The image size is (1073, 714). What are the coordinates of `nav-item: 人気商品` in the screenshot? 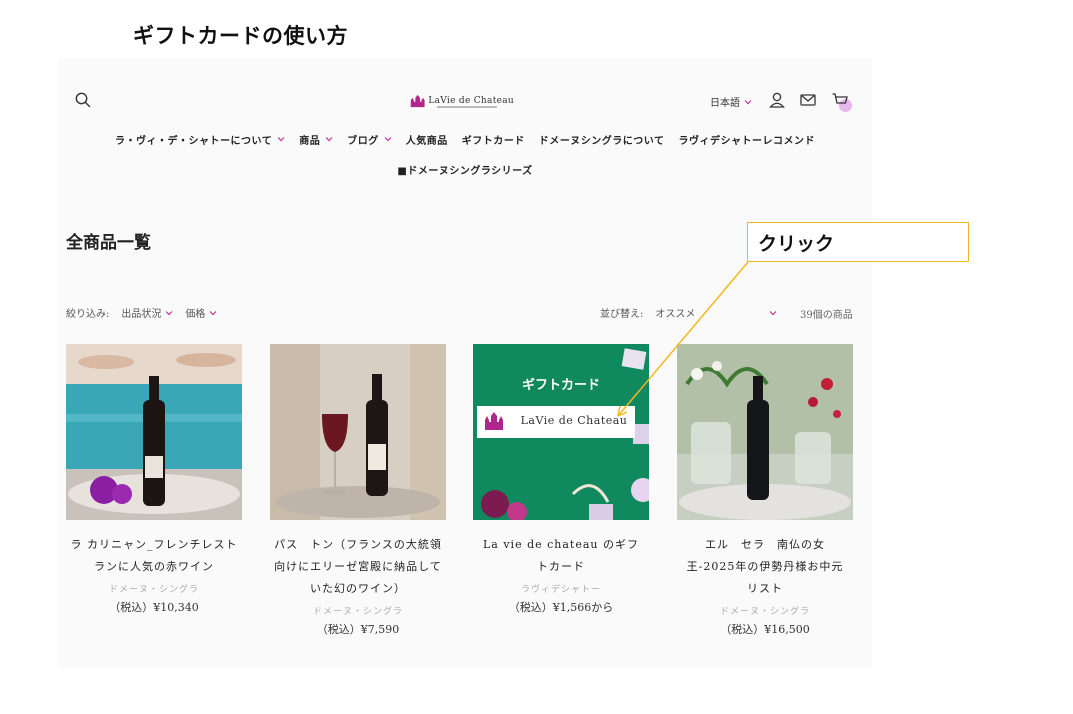 It's located at (427, 139).